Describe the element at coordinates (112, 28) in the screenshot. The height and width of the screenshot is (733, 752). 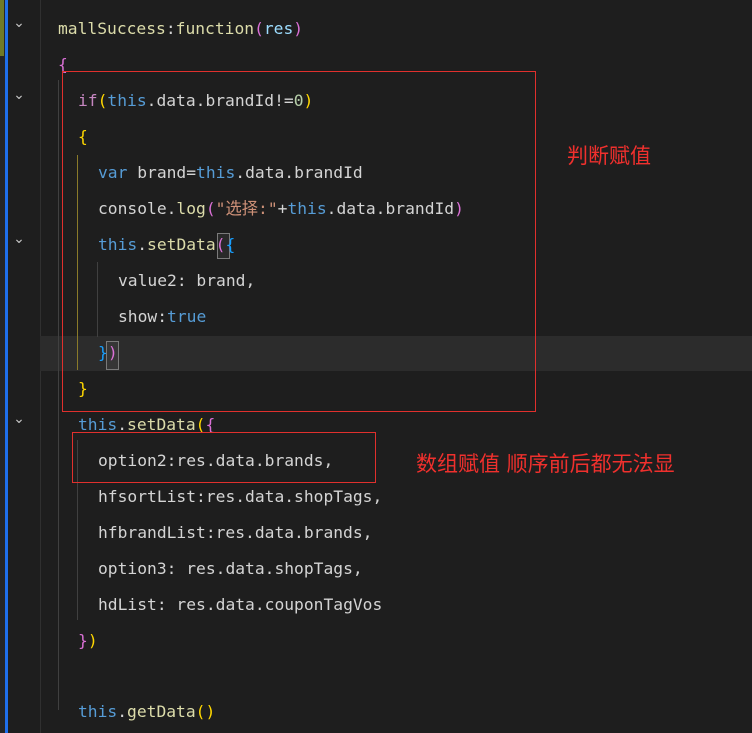
I see `method-name: mallSuccess` at that location.